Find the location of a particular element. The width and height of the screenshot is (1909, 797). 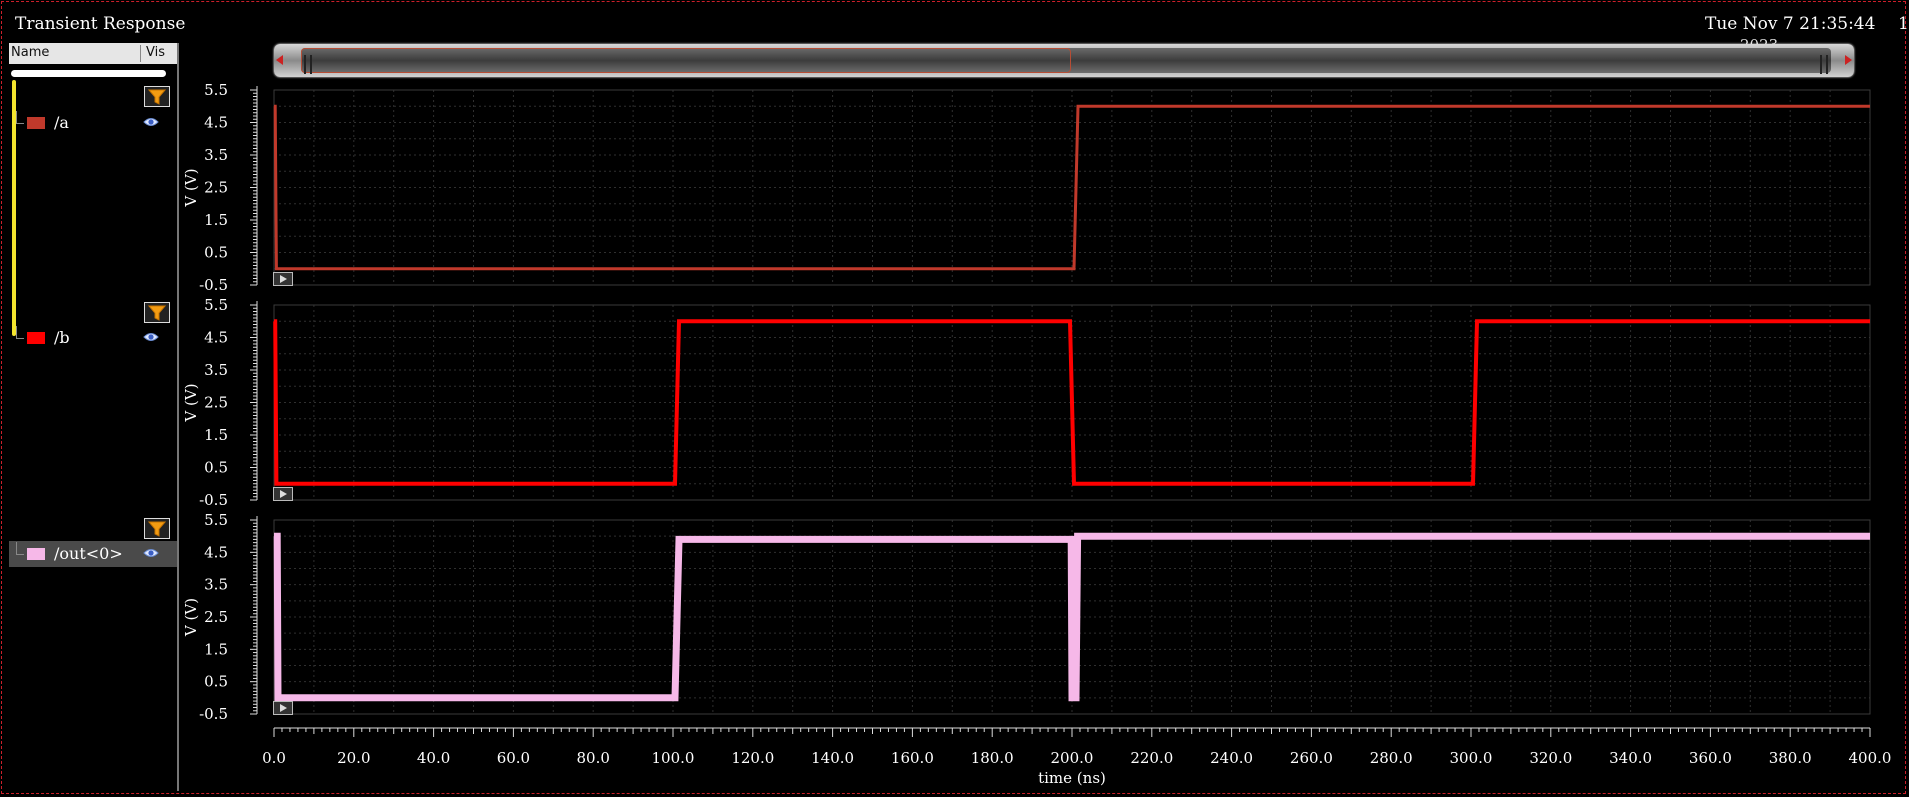

x-tick-label: 400.0 is located at coordinates (1870, 758).